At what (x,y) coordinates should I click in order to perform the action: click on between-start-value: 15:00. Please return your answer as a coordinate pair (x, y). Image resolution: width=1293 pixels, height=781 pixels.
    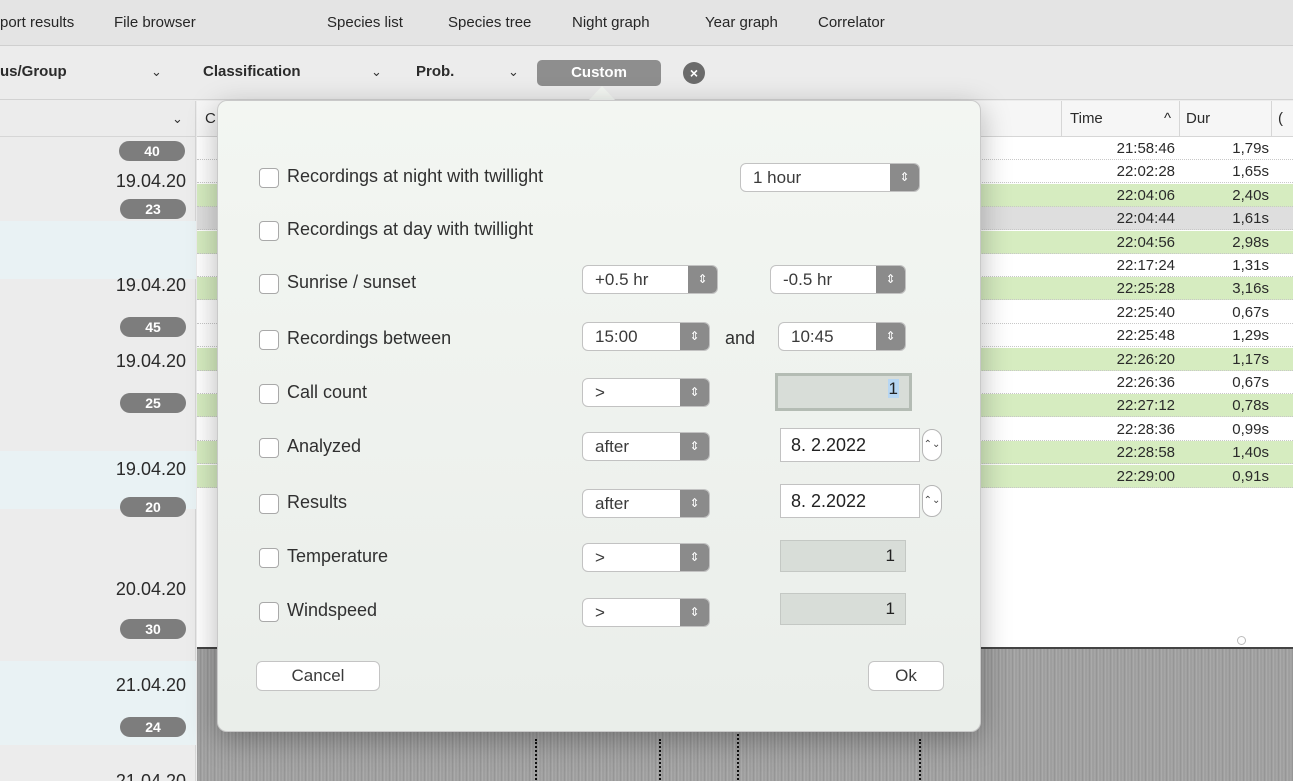
    Looking at the image, I should click on (616, 336).